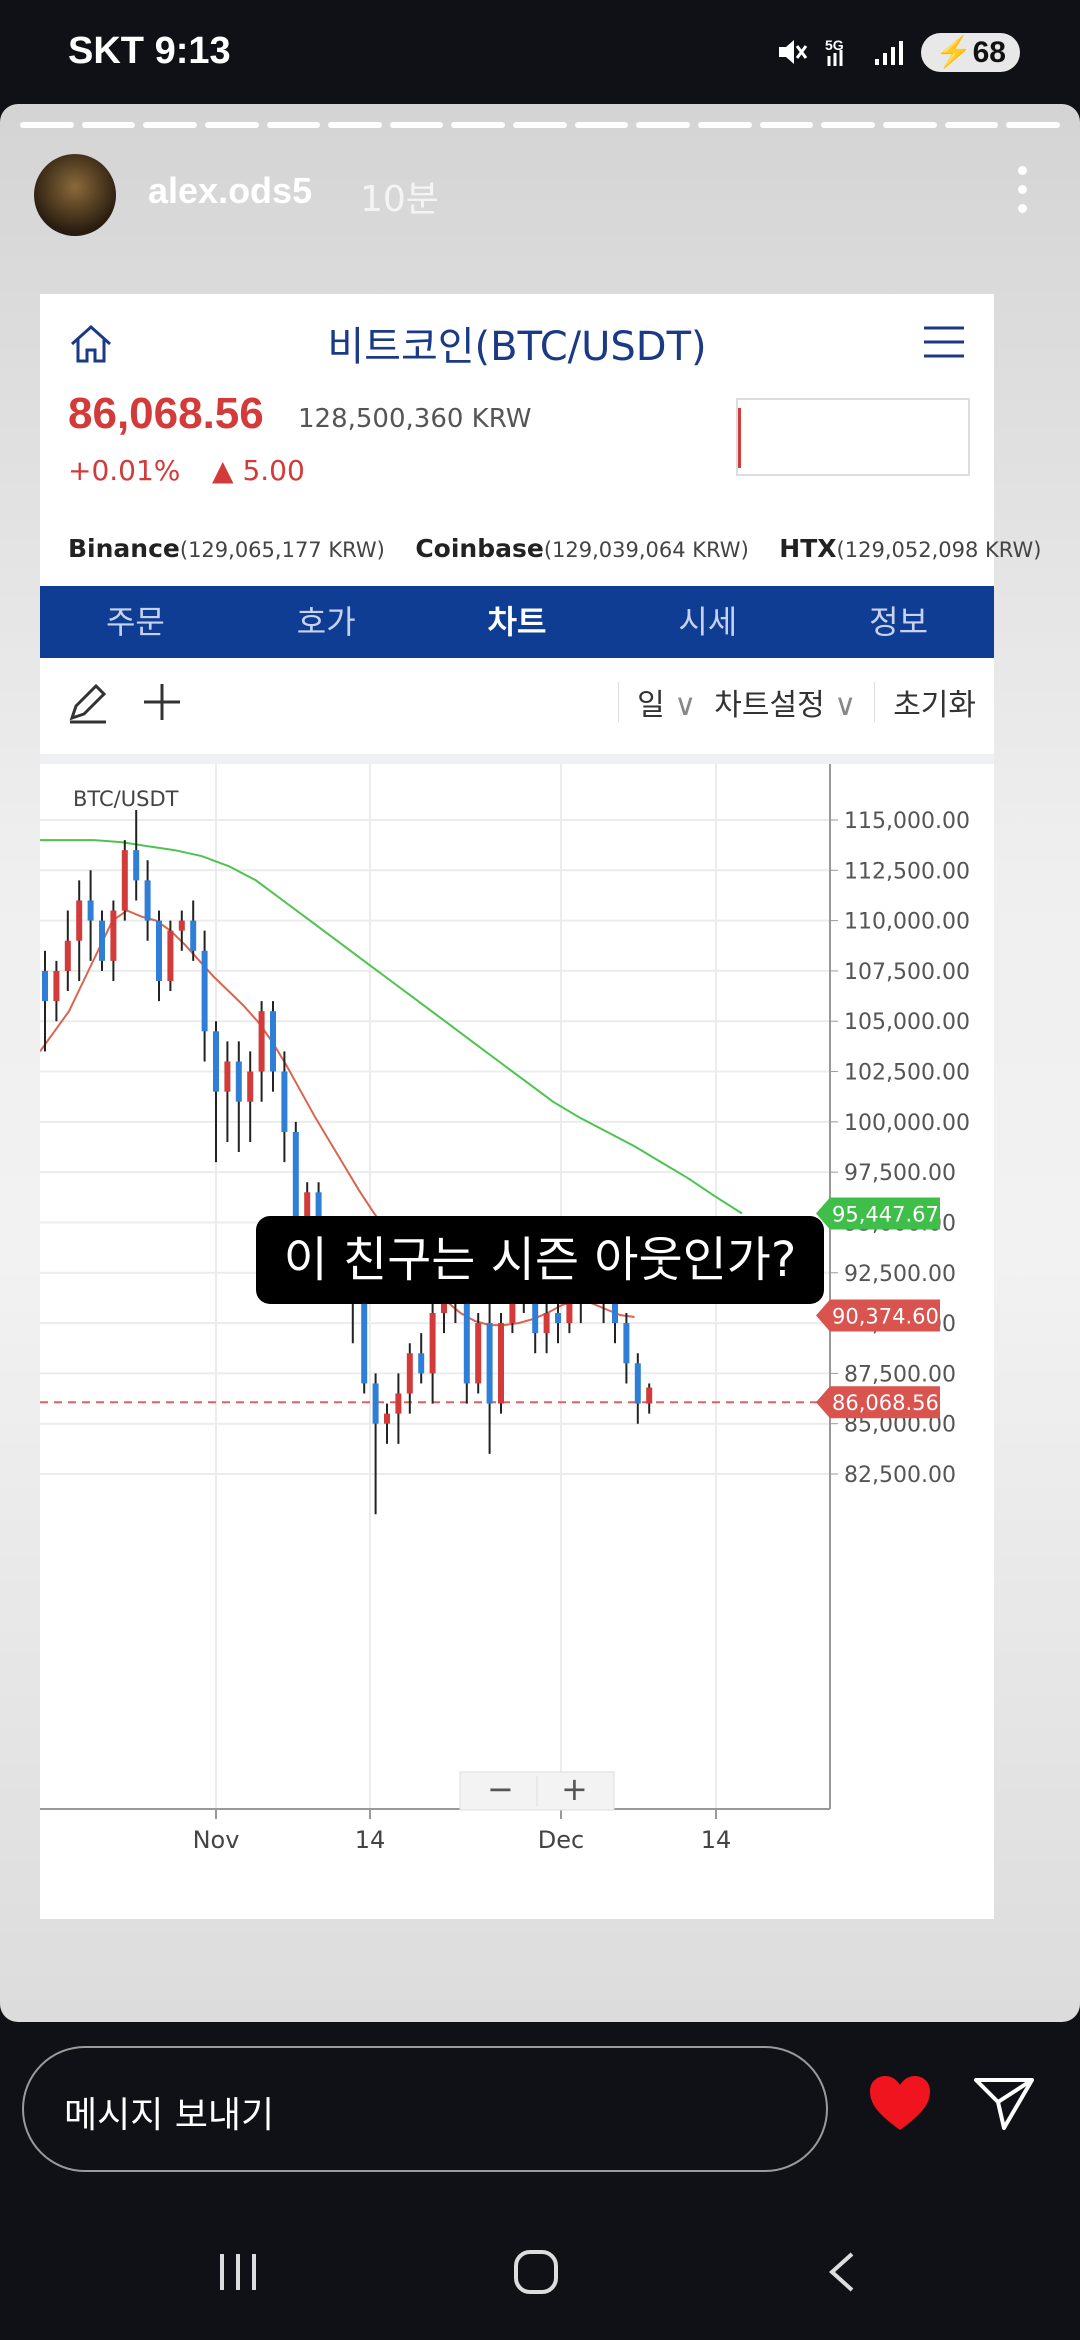  Describe the element at coordinates (126, 799) in the screenshot. I see `chart-title: BTC/USDT` at that location.